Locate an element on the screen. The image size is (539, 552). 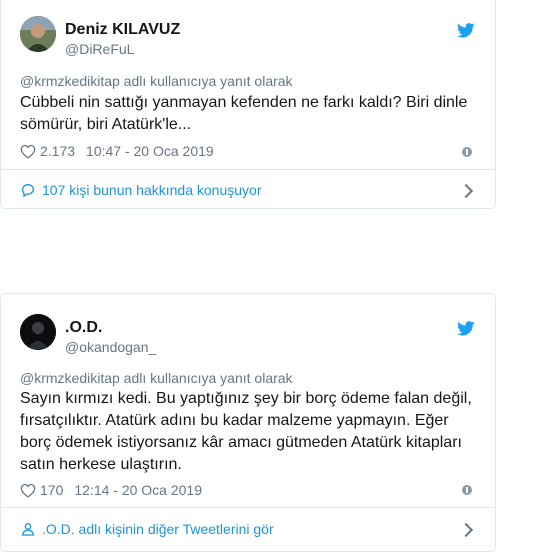
more-tweets-label: .O.D. adlı kişinin diğer Tweetlerini gör is located at coordinates (158, 529).